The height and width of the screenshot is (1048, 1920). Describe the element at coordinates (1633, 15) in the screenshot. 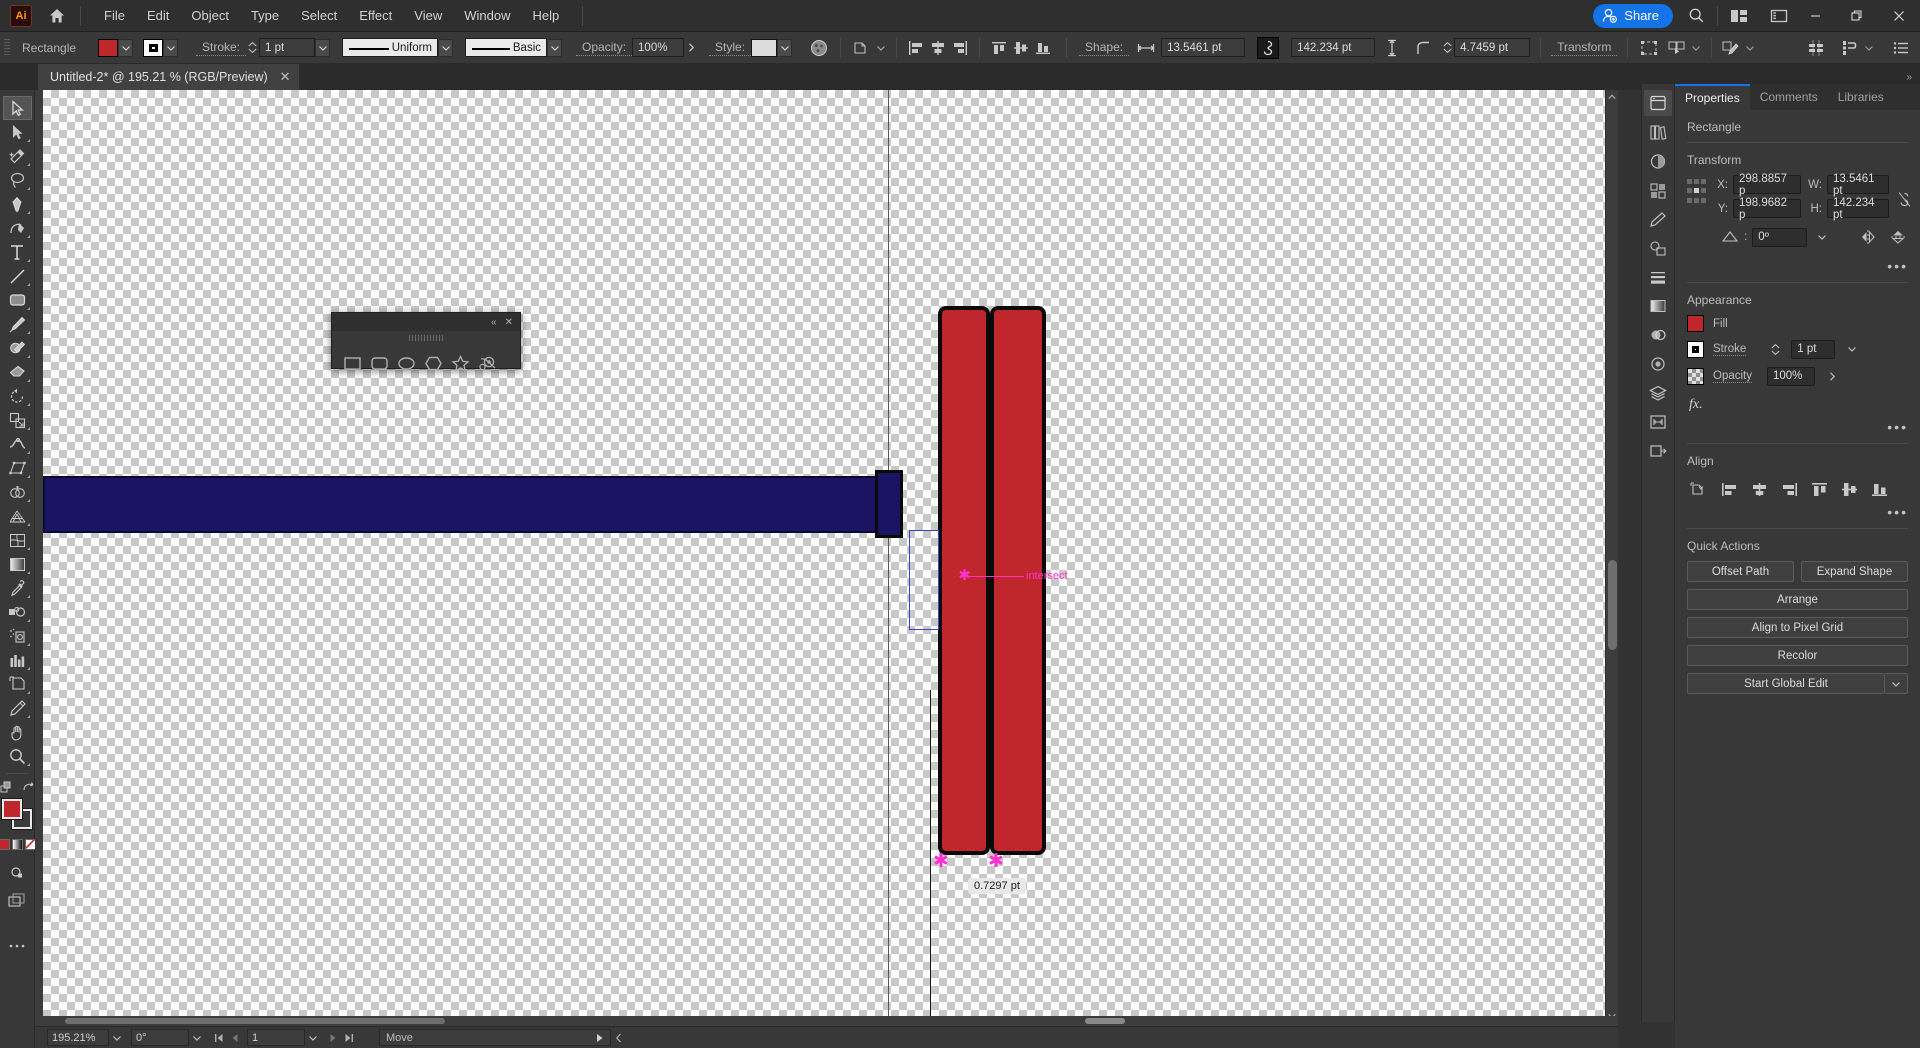

I see `share-button: Share` at that location.